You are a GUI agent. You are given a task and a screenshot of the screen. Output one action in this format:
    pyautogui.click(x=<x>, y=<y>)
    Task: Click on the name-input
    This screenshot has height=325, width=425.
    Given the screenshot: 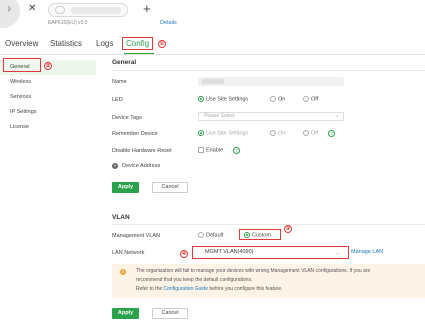 What is the action you would take?
    pyautogui.click(x=271, y=81)
    